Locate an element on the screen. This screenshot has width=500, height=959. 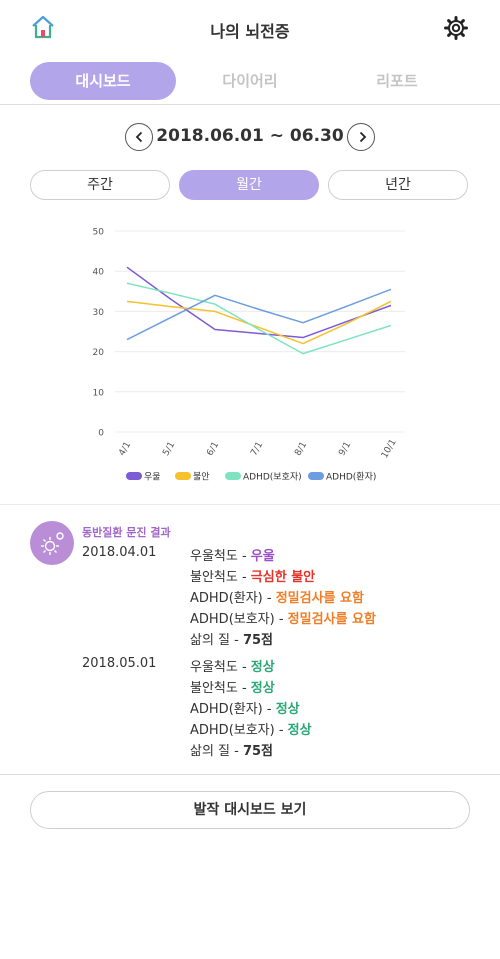
y-tick-label: 40 is located at coordinates (99, 273).